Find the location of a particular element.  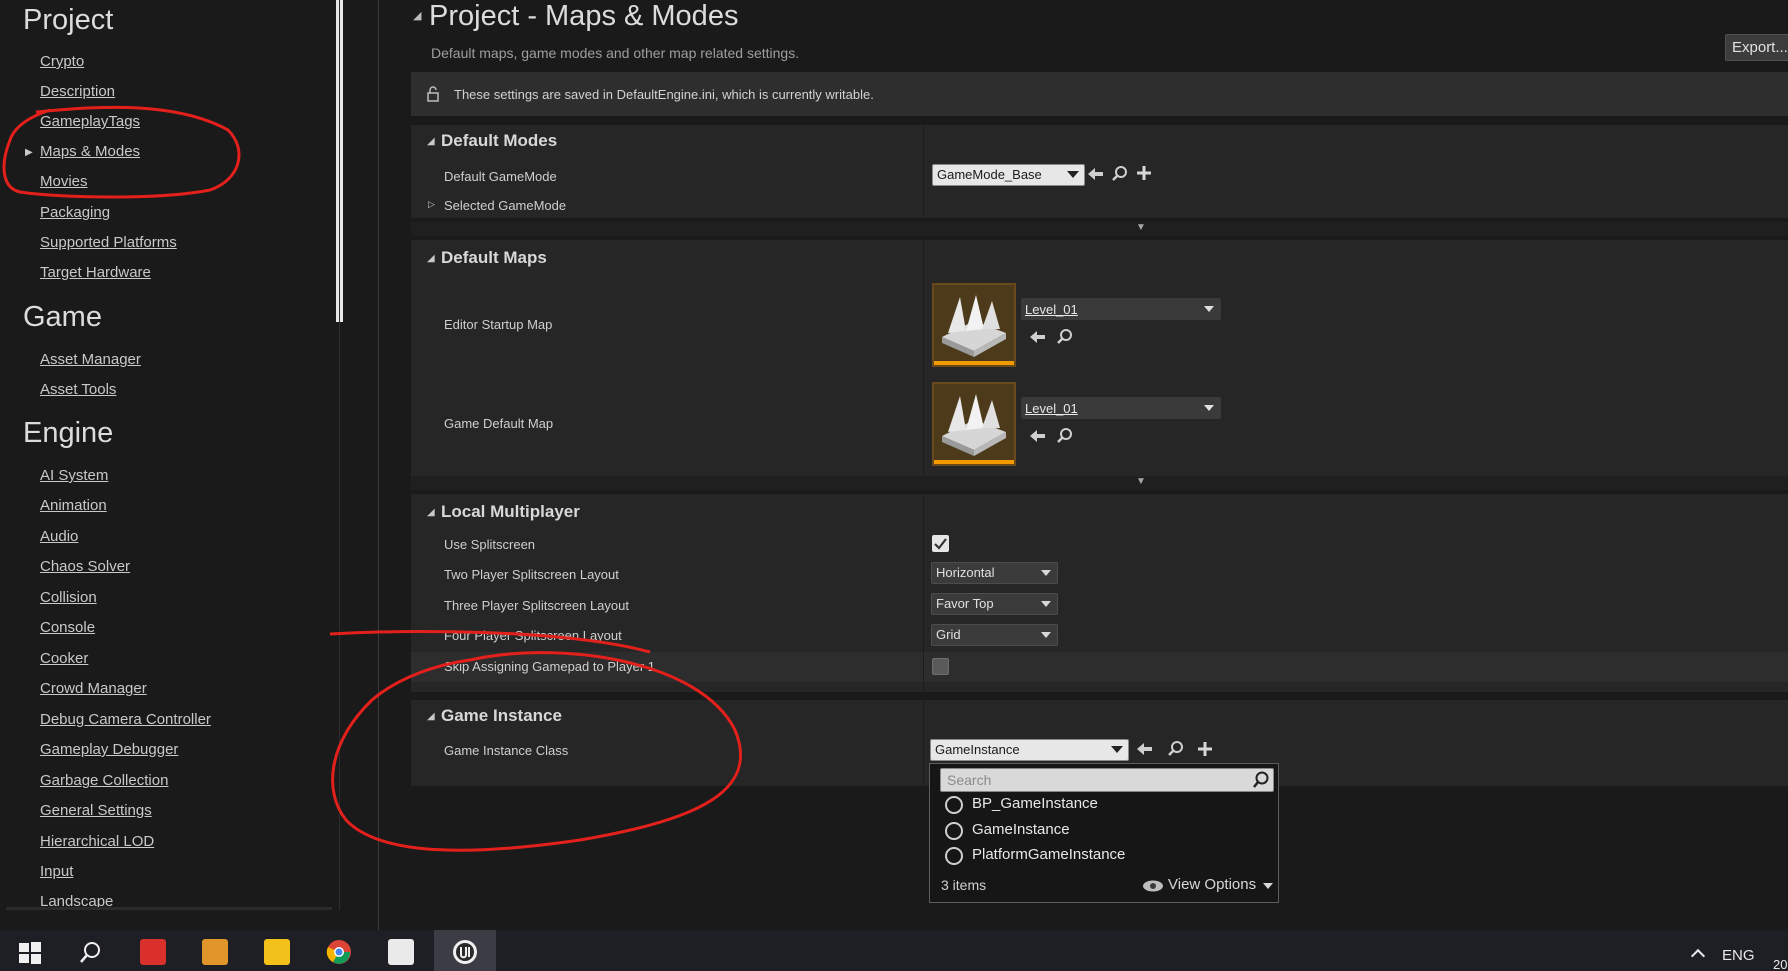

sidebar-item-garbage-collection: Garbage Collection is located at coordinates (104, 780).